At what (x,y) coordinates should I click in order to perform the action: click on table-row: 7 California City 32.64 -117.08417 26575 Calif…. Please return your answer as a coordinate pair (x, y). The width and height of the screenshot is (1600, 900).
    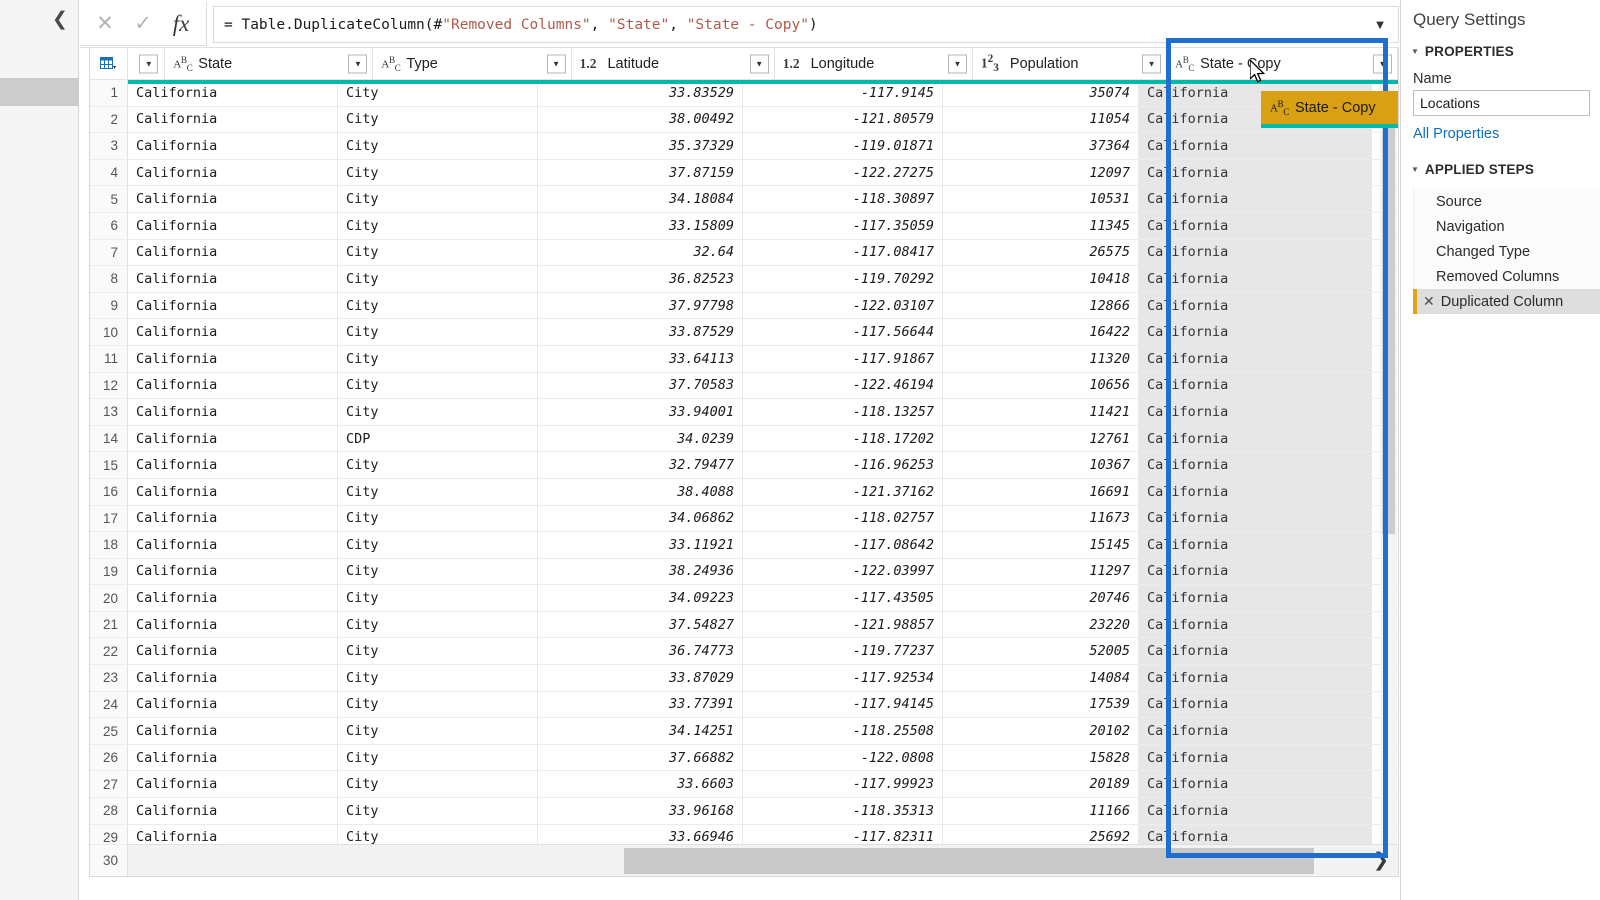
    Looking at the image, I should click on (744, 253).